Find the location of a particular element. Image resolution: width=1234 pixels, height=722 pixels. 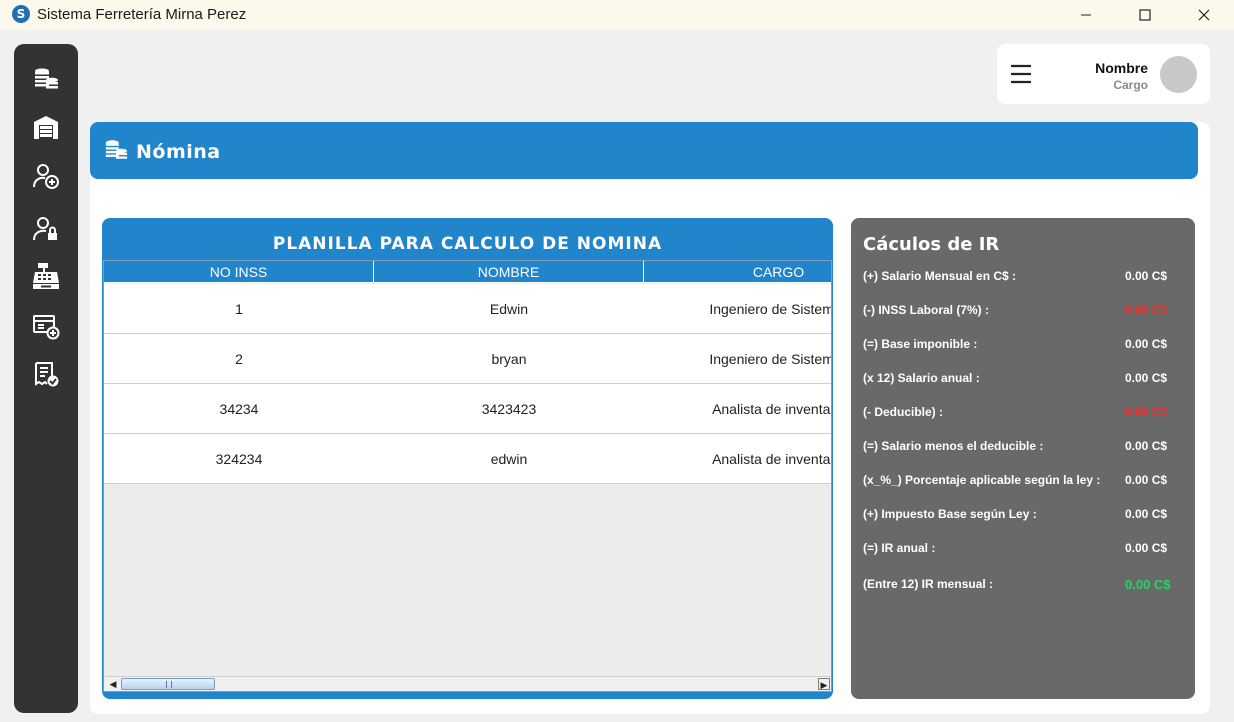

page-title: Nómina is located at coordinates (178, 152).